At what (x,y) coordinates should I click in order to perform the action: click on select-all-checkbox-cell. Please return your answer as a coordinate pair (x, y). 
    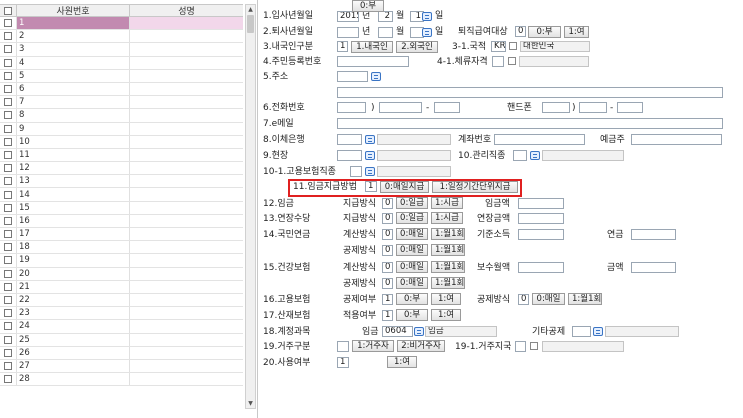
    Looking at the image, I should click on (8, 10).